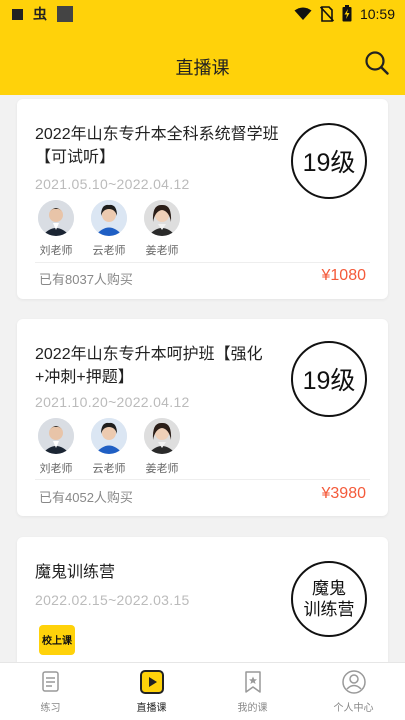 This screenshot has width=405, height=720. I want to click on tab-label: 我的课, so click(252, 708).